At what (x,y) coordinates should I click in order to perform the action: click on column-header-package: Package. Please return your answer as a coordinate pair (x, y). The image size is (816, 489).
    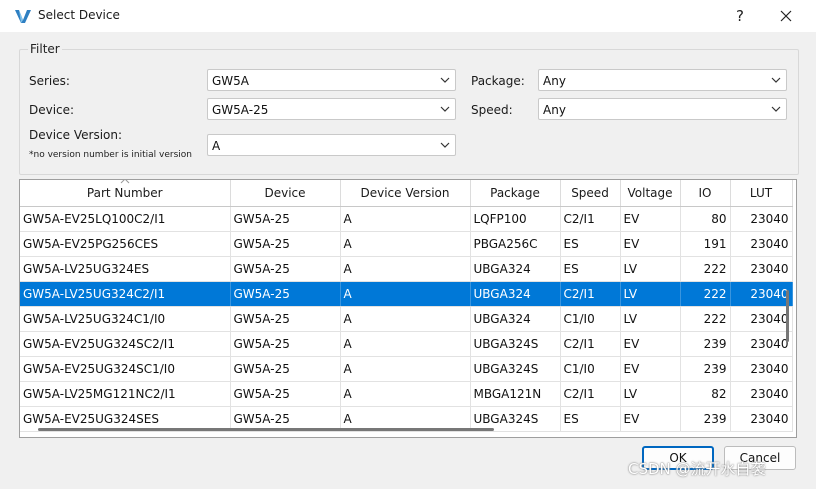
    Looking at the image, I should click on (515, 193).